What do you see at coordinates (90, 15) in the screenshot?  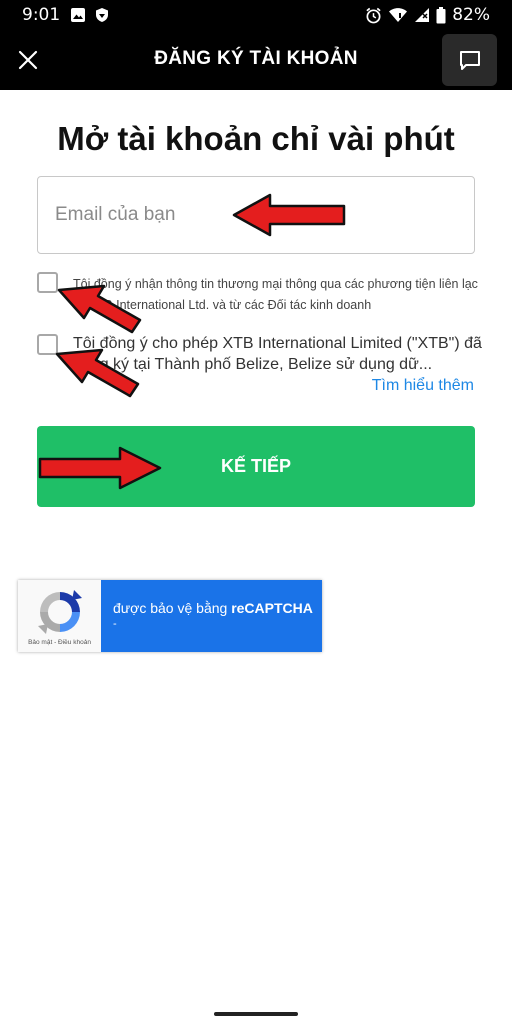 I see `status-notification-icons` at bounding box center [90, 15].